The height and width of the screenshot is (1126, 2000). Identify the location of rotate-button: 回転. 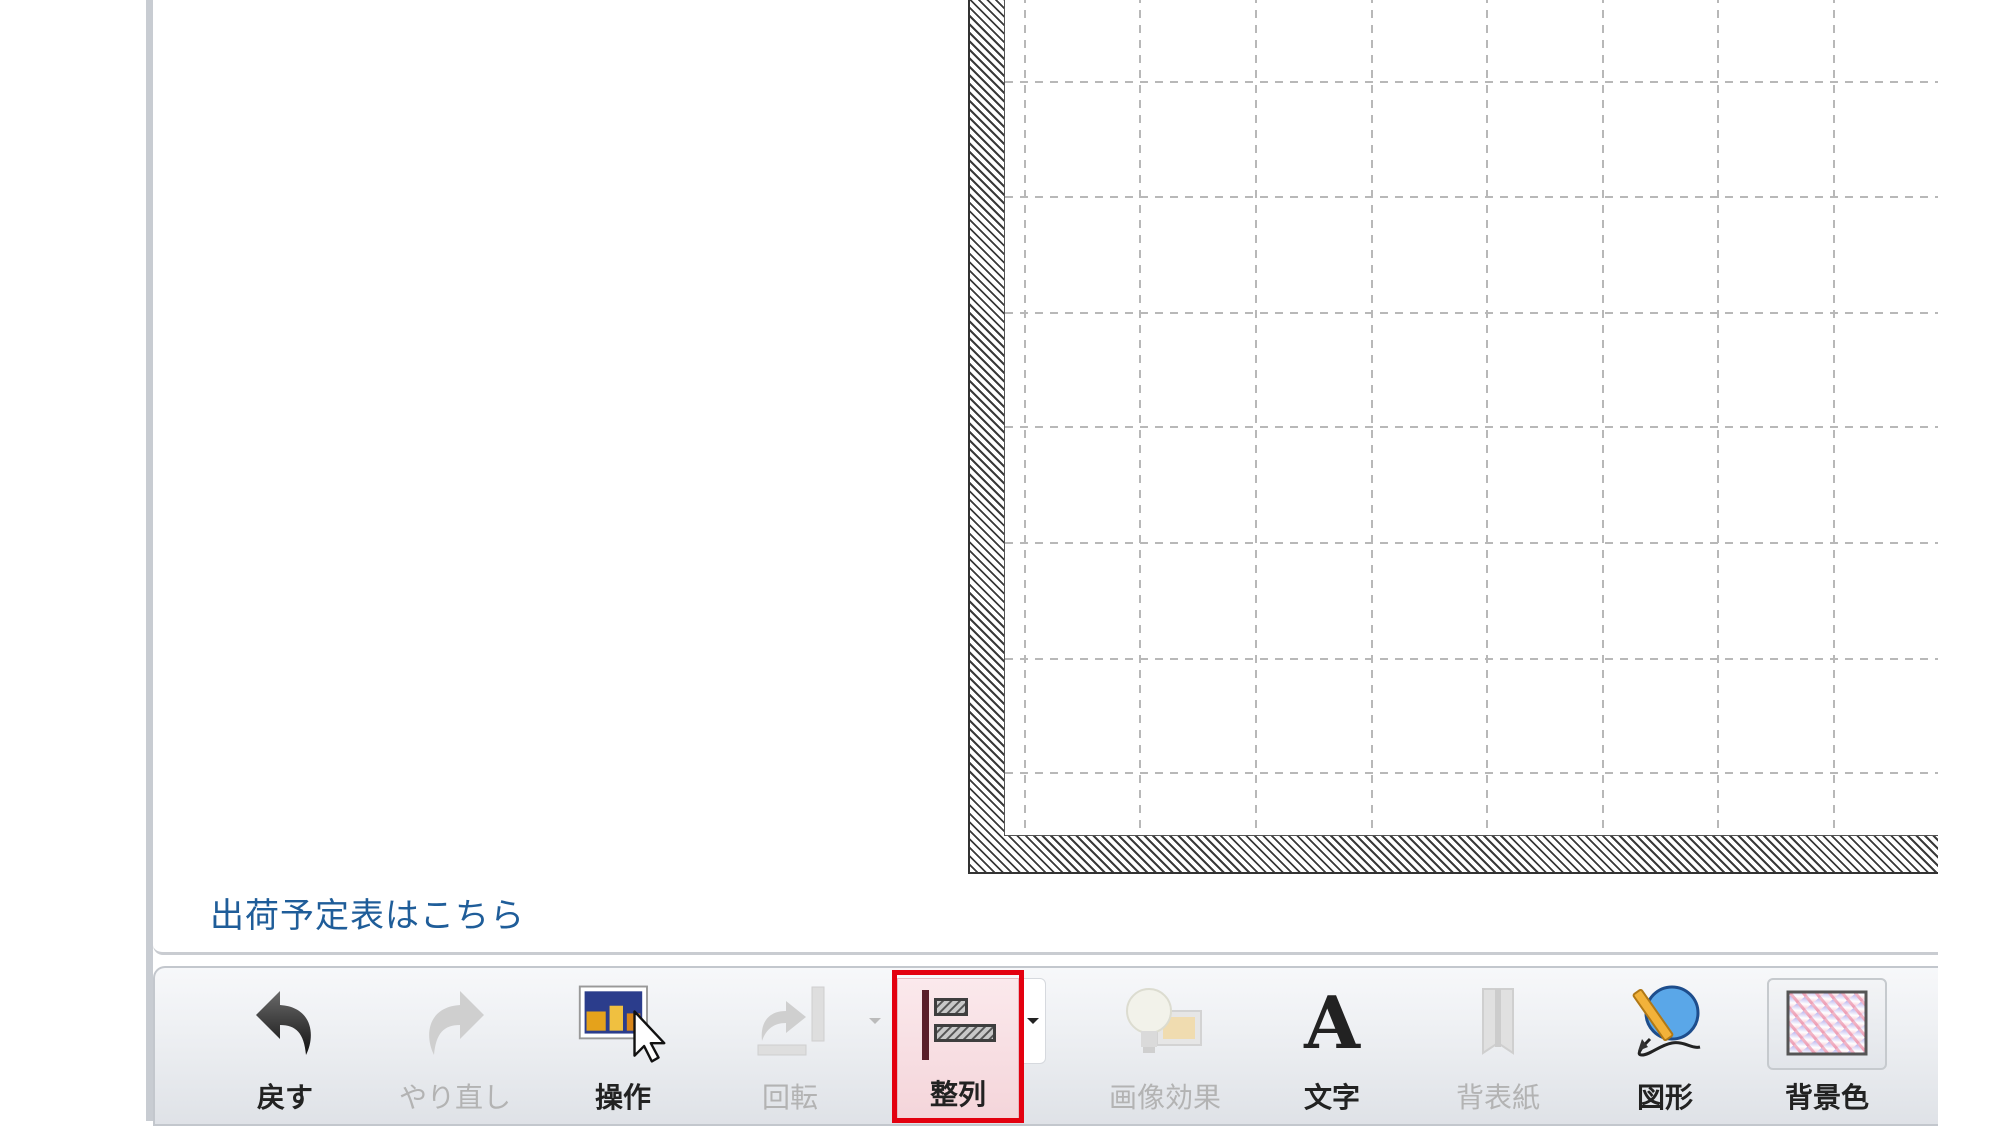
(790, 1048).